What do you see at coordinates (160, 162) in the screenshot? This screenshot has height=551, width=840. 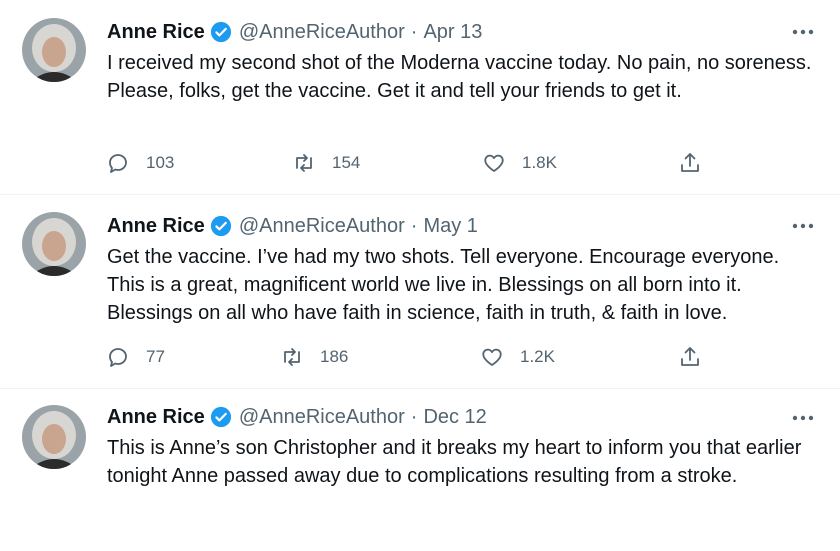 I see `reply-count: 103` at bounding box center [160, 162].